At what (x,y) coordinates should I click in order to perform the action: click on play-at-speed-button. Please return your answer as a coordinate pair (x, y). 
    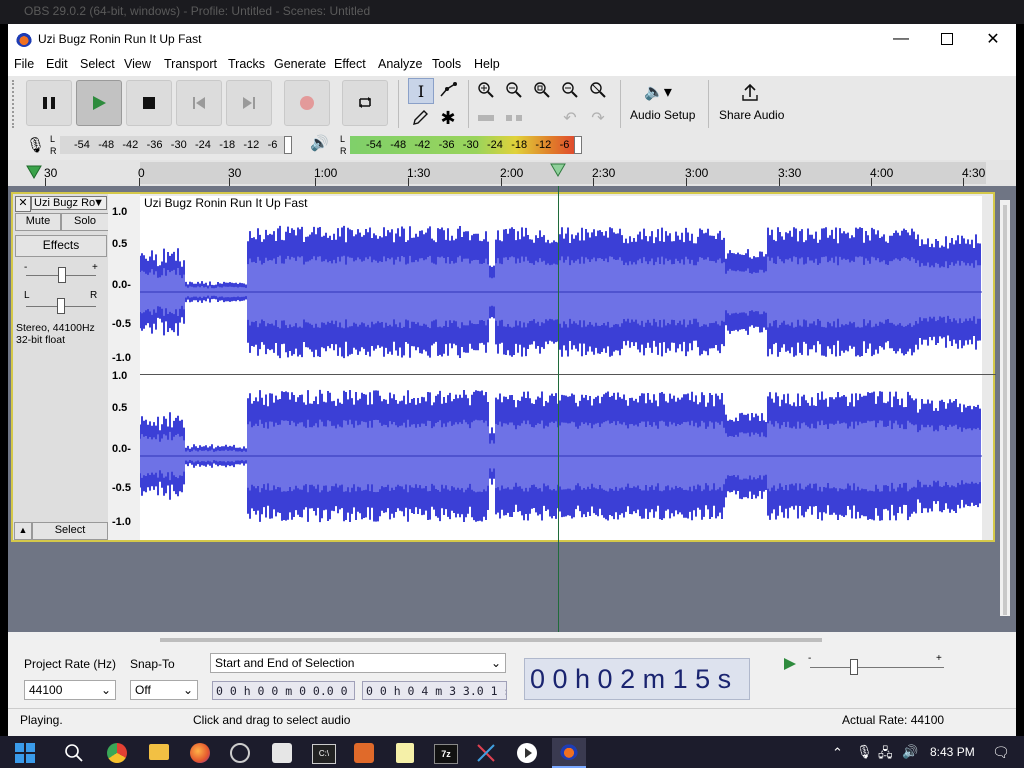
    Looking at the image, I should click on (789, 664).